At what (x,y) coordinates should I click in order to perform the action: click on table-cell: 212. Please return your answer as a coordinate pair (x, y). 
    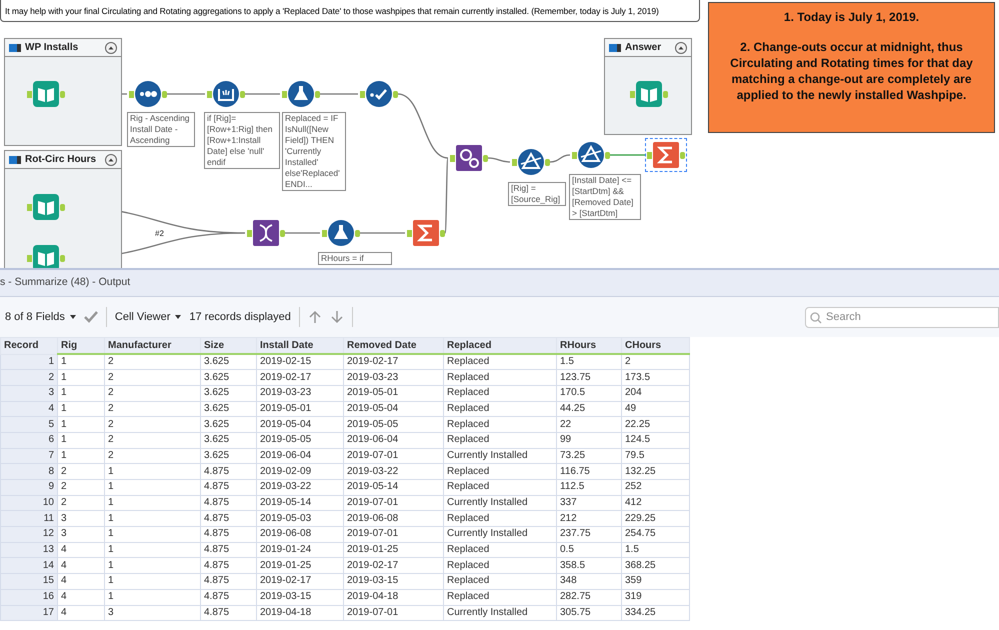
    Looking at the image, I should click on (589, 518).